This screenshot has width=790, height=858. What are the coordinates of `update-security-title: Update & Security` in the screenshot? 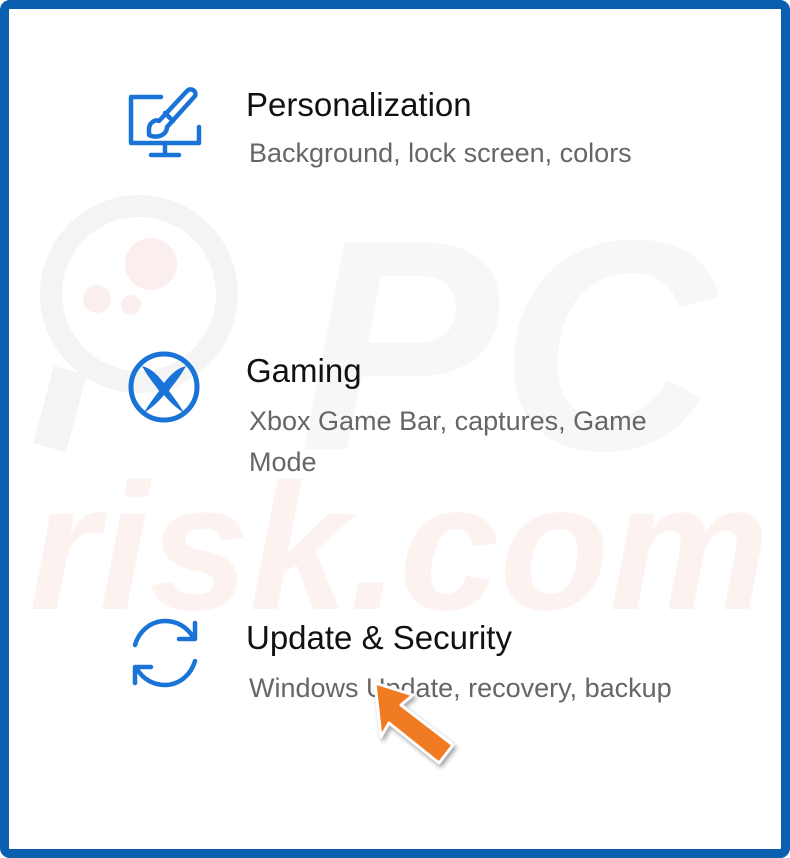 It's located at (379, 637).